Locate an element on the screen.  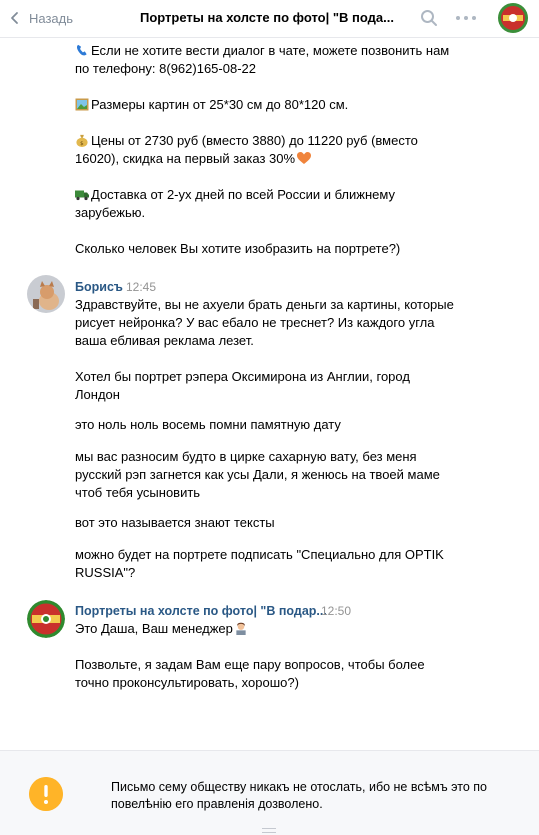
message-text: Это Даша, Ваш менеджер is located at coordinates (162, 629).